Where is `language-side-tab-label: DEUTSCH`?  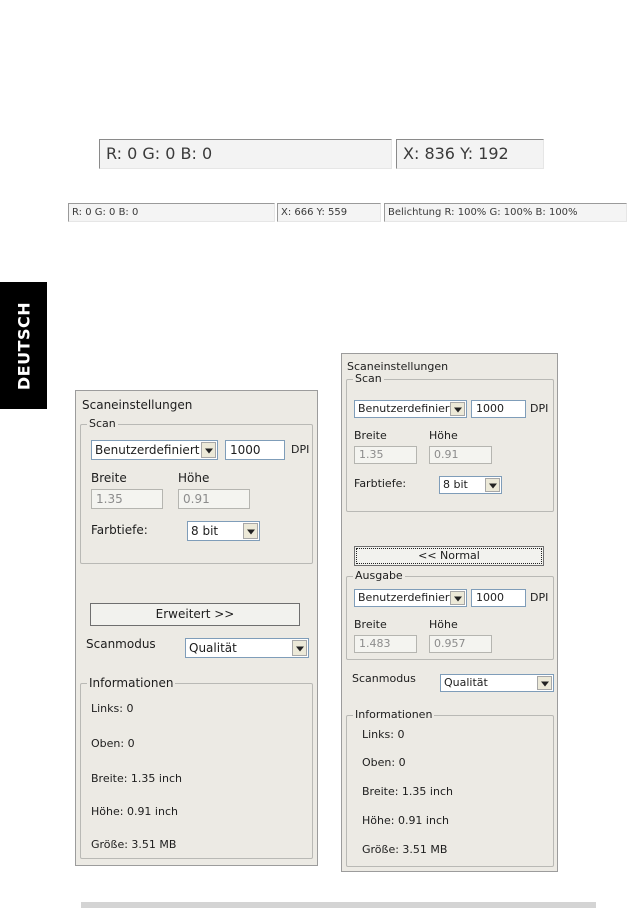 language-side-tab-label: DEUTSCH is located at coordinates (23, 345).